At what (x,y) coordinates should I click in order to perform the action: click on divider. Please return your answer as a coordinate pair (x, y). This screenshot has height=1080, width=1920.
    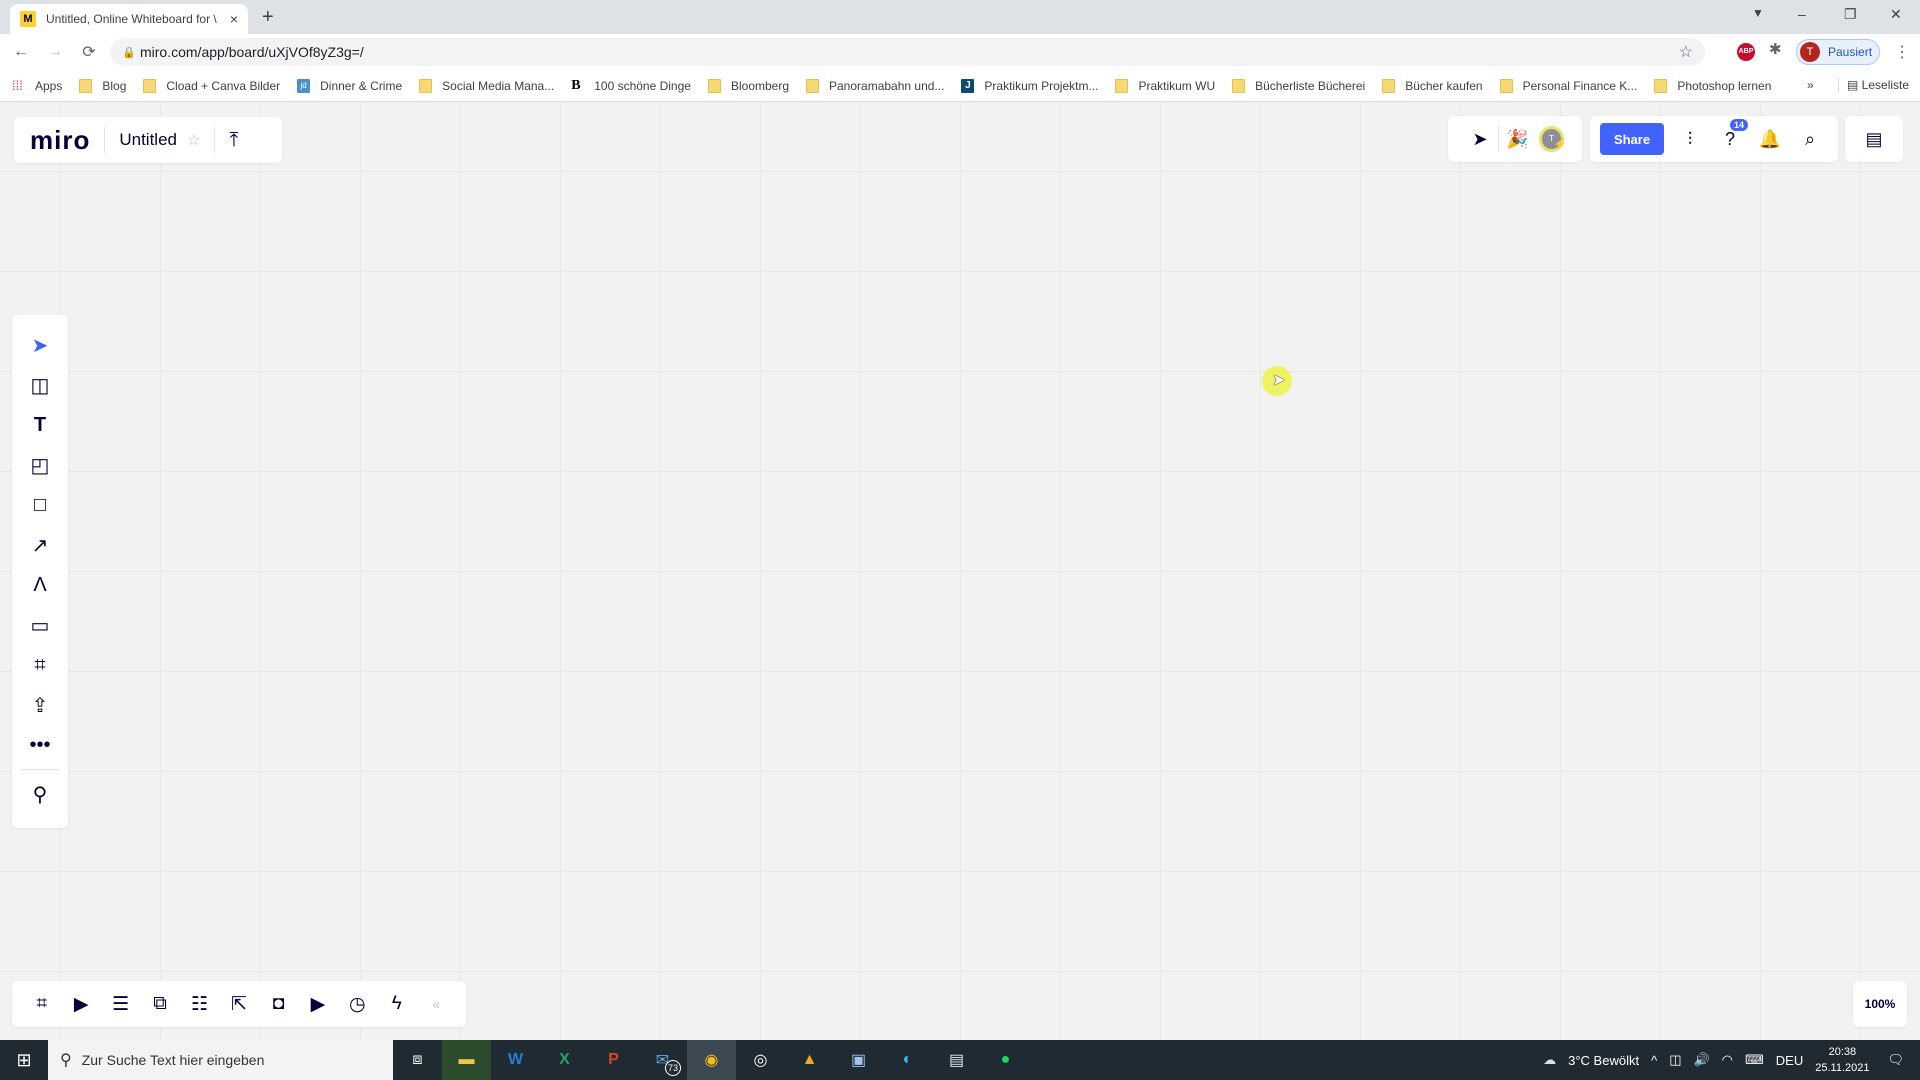
    Looking at the image, I should click on (1499, 139).